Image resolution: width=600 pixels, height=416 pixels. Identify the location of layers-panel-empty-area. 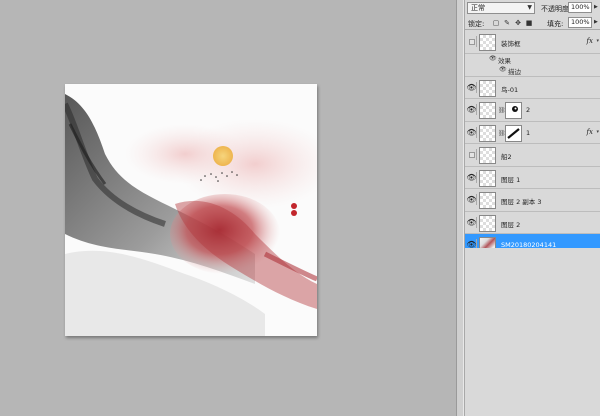
(532, 332).